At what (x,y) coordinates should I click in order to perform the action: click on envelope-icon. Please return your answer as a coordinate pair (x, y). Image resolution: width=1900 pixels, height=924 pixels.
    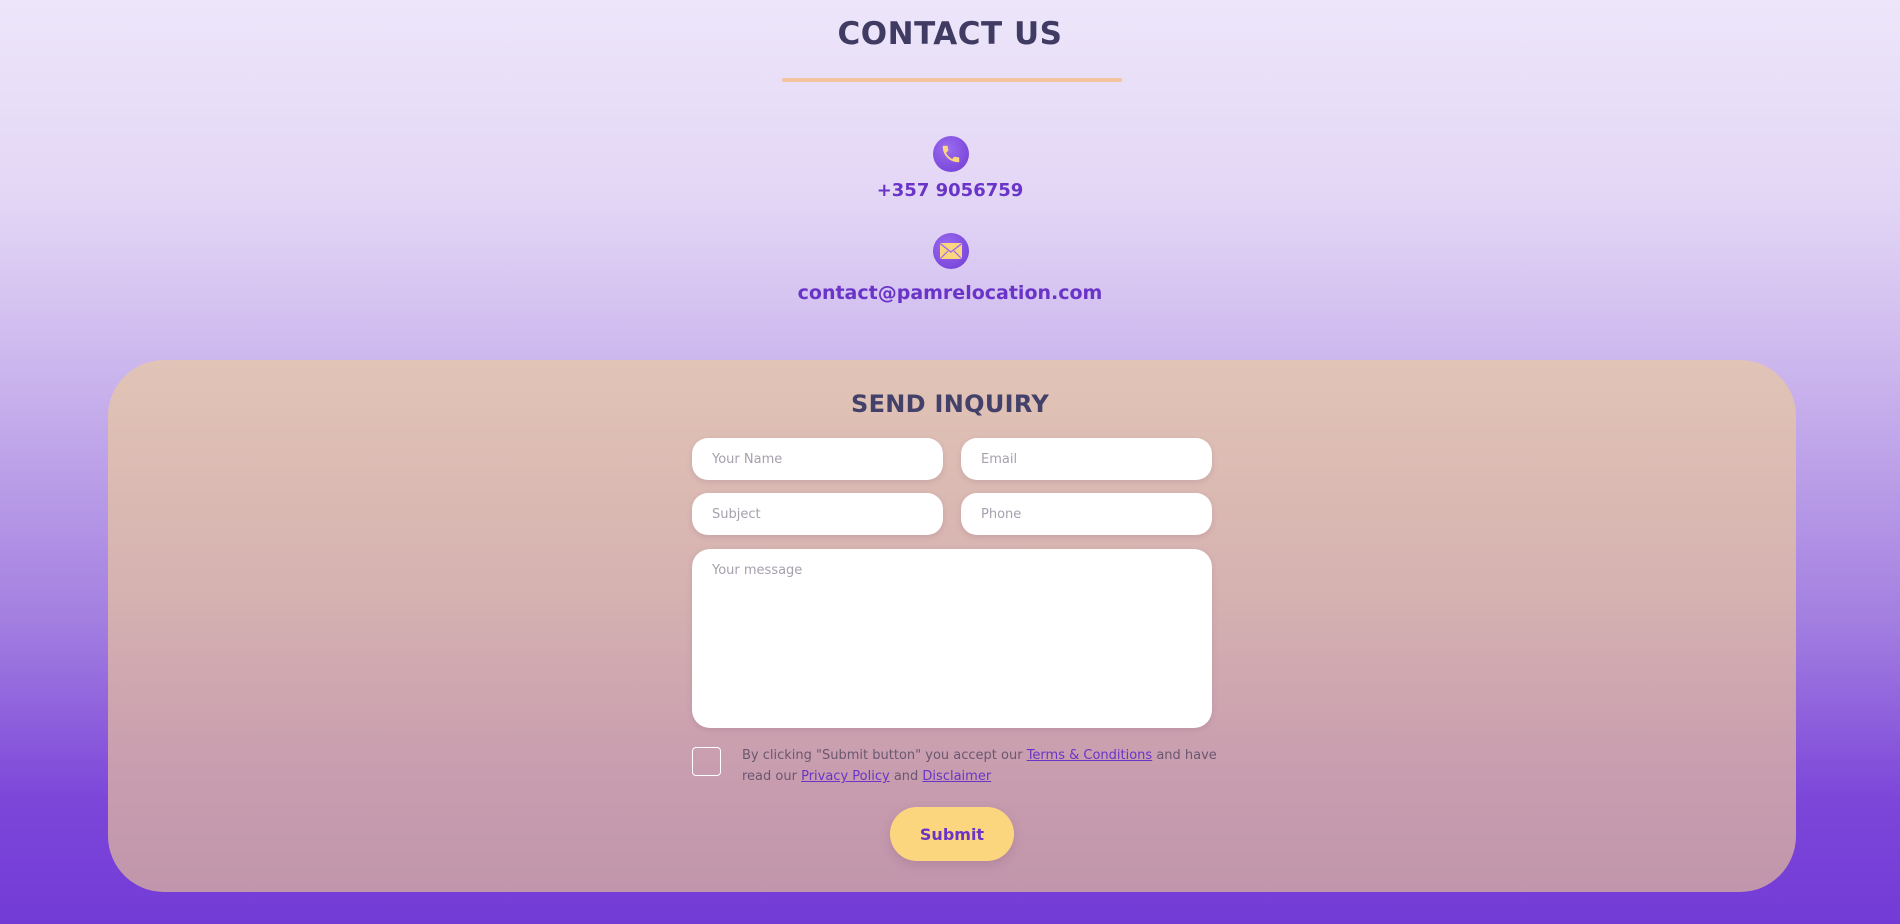
    Looking at the image, I should click on (951, 251).